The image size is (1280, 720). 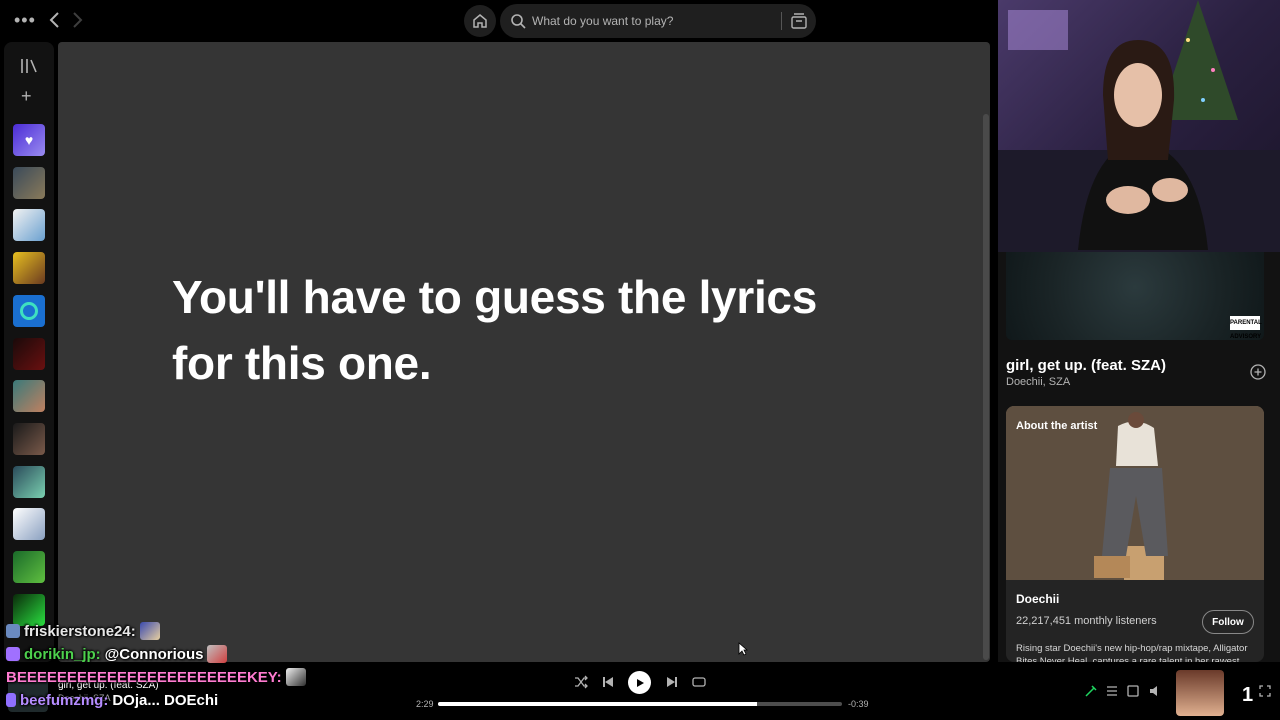 What do you see at coordinates (80, 631) in the screenshot?
I see `chat-username: friskierstone24:` at bounding box center [80, 631].